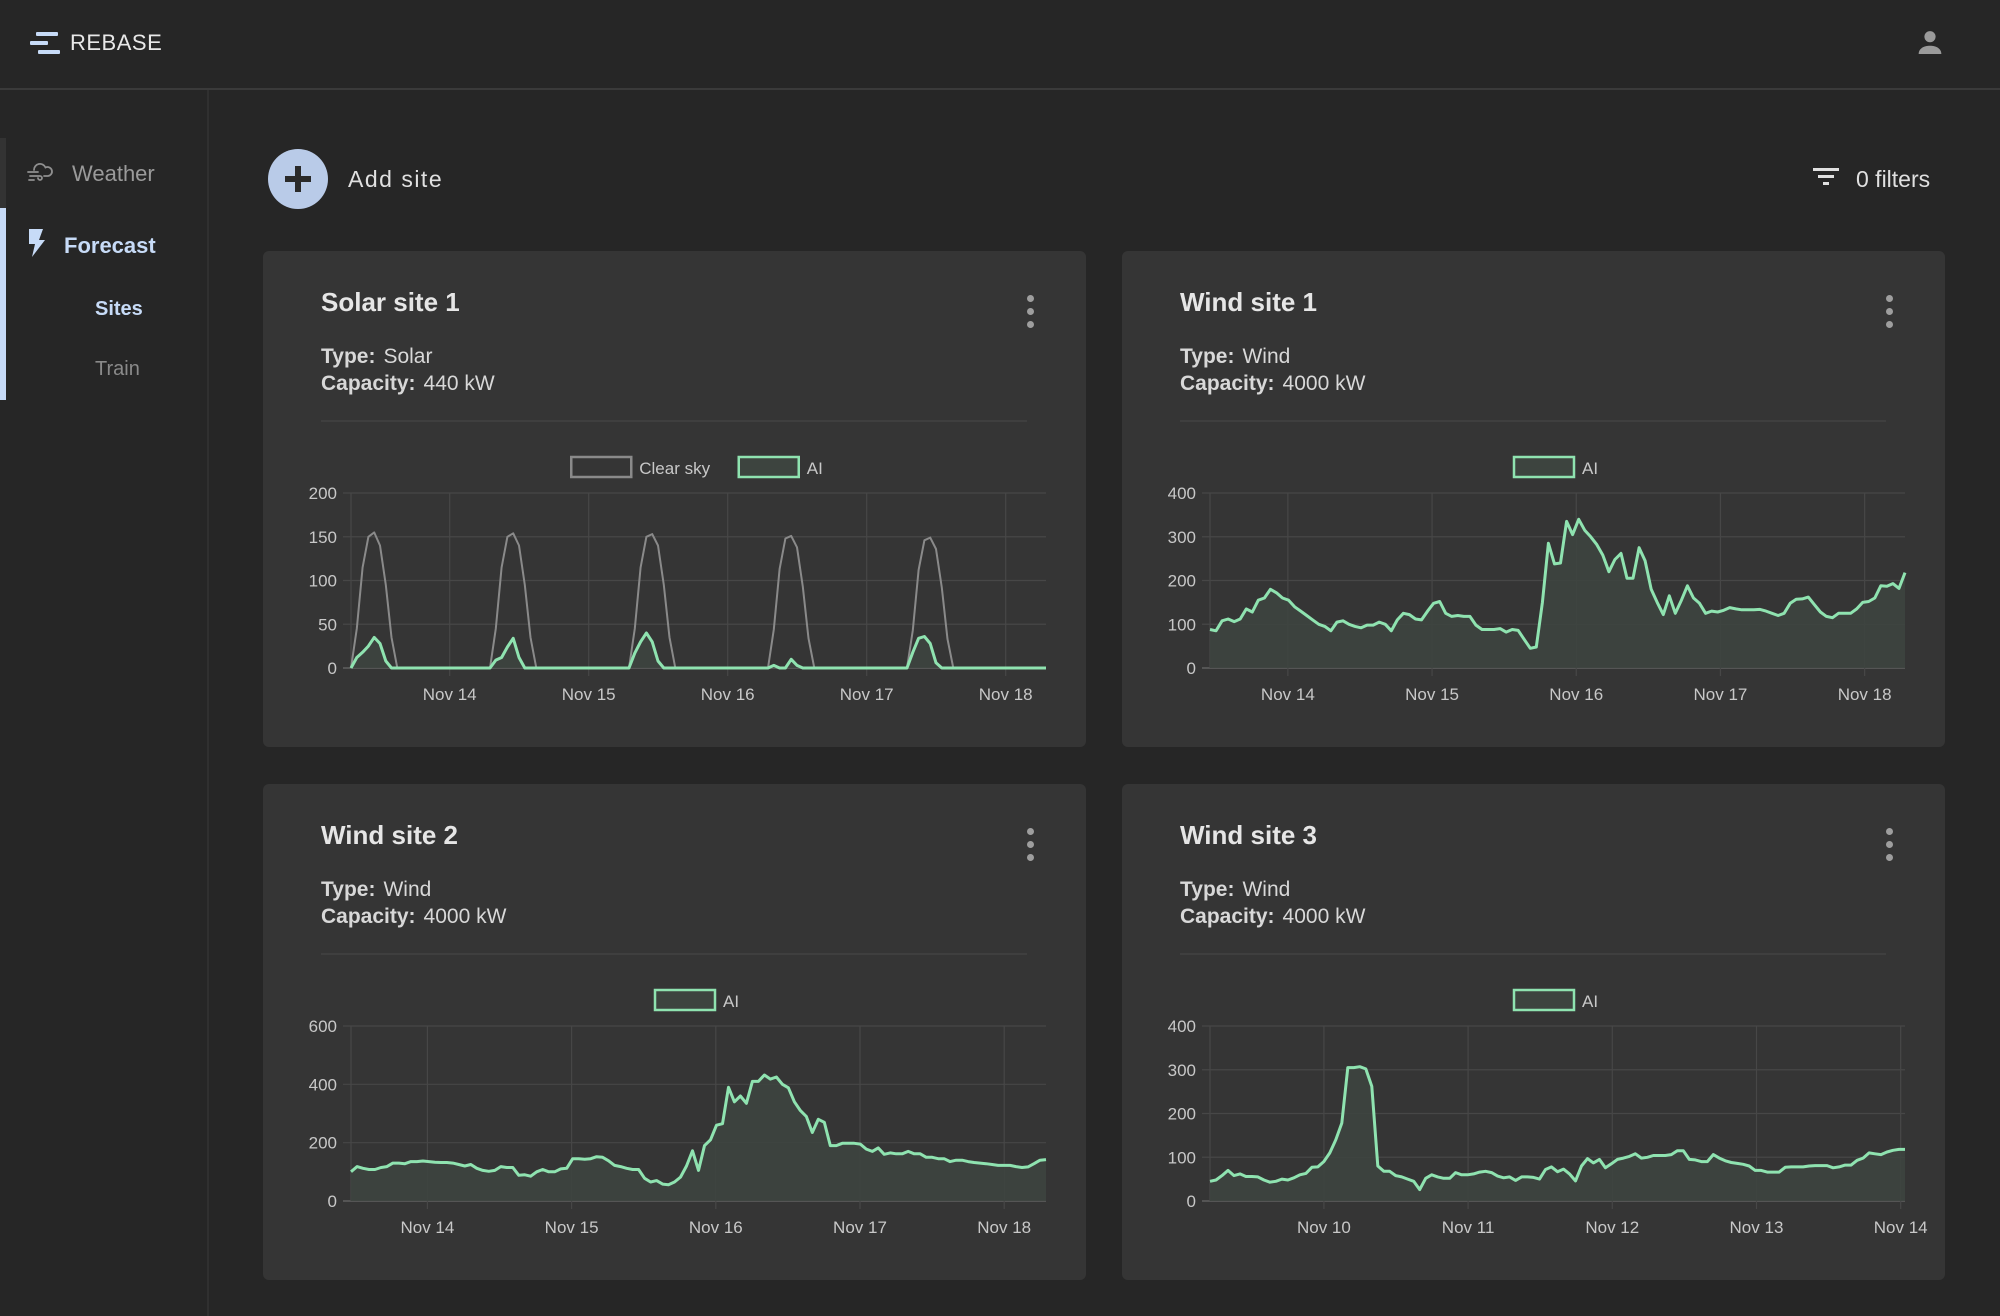 The height and width of the screenshot is (1316, 2000). I want to click on legend-item: Clear sky, so click(640, 467).